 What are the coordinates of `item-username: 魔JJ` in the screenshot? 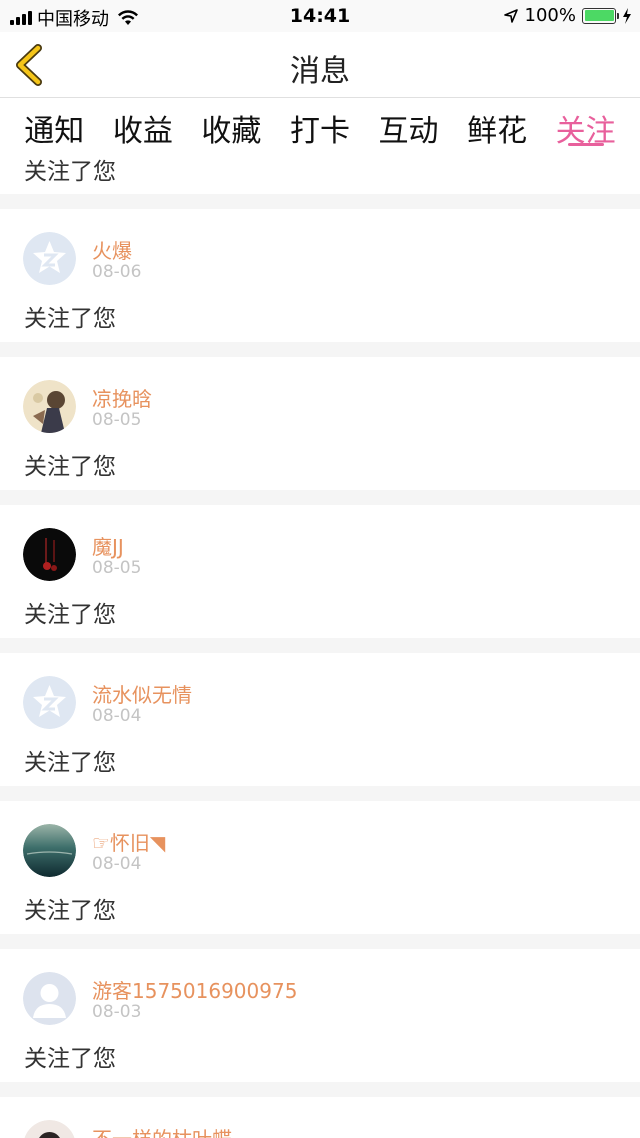 It's located at (108, 545).